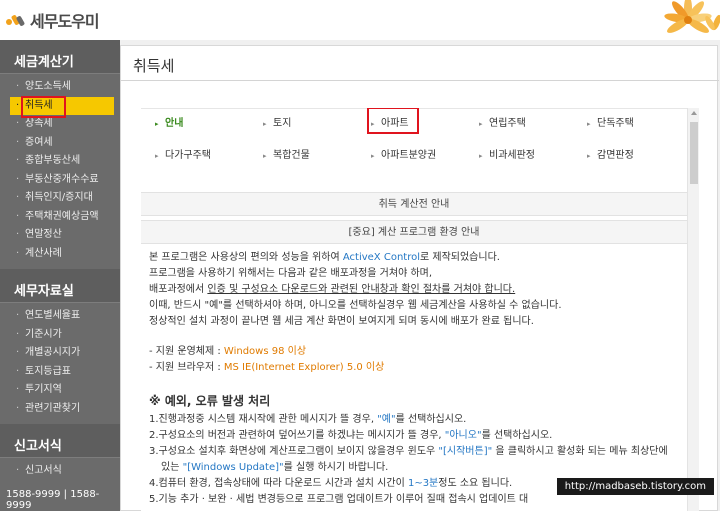 This screenshot has height=511, width=720. Describe the element at coordinates (60, 180) in the screenshot. I see `sidebar-item-brokerage-fee: 부동산중개수수료` at that location.